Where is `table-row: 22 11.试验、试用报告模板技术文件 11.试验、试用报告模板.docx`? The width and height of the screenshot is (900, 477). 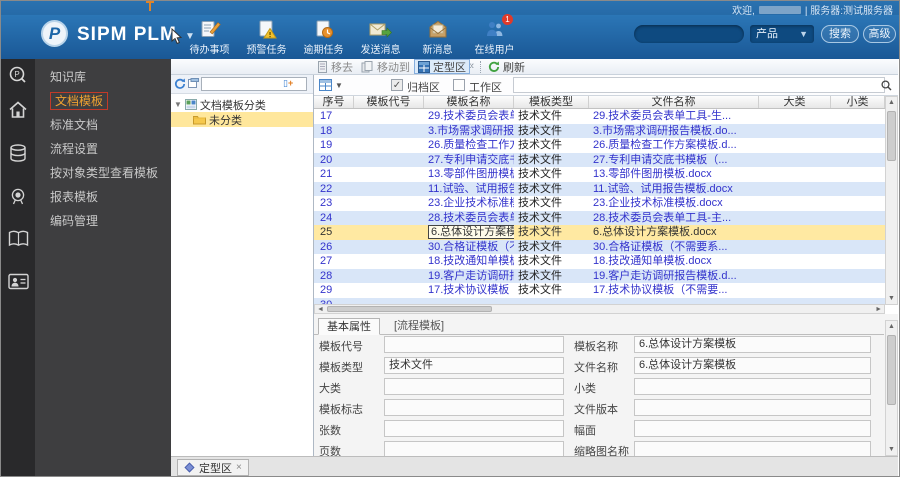
table-row: 22 11.试验、试用报告模板技术文件 11.试验、试用报告模板.docx is located at coordinates (599, 188).